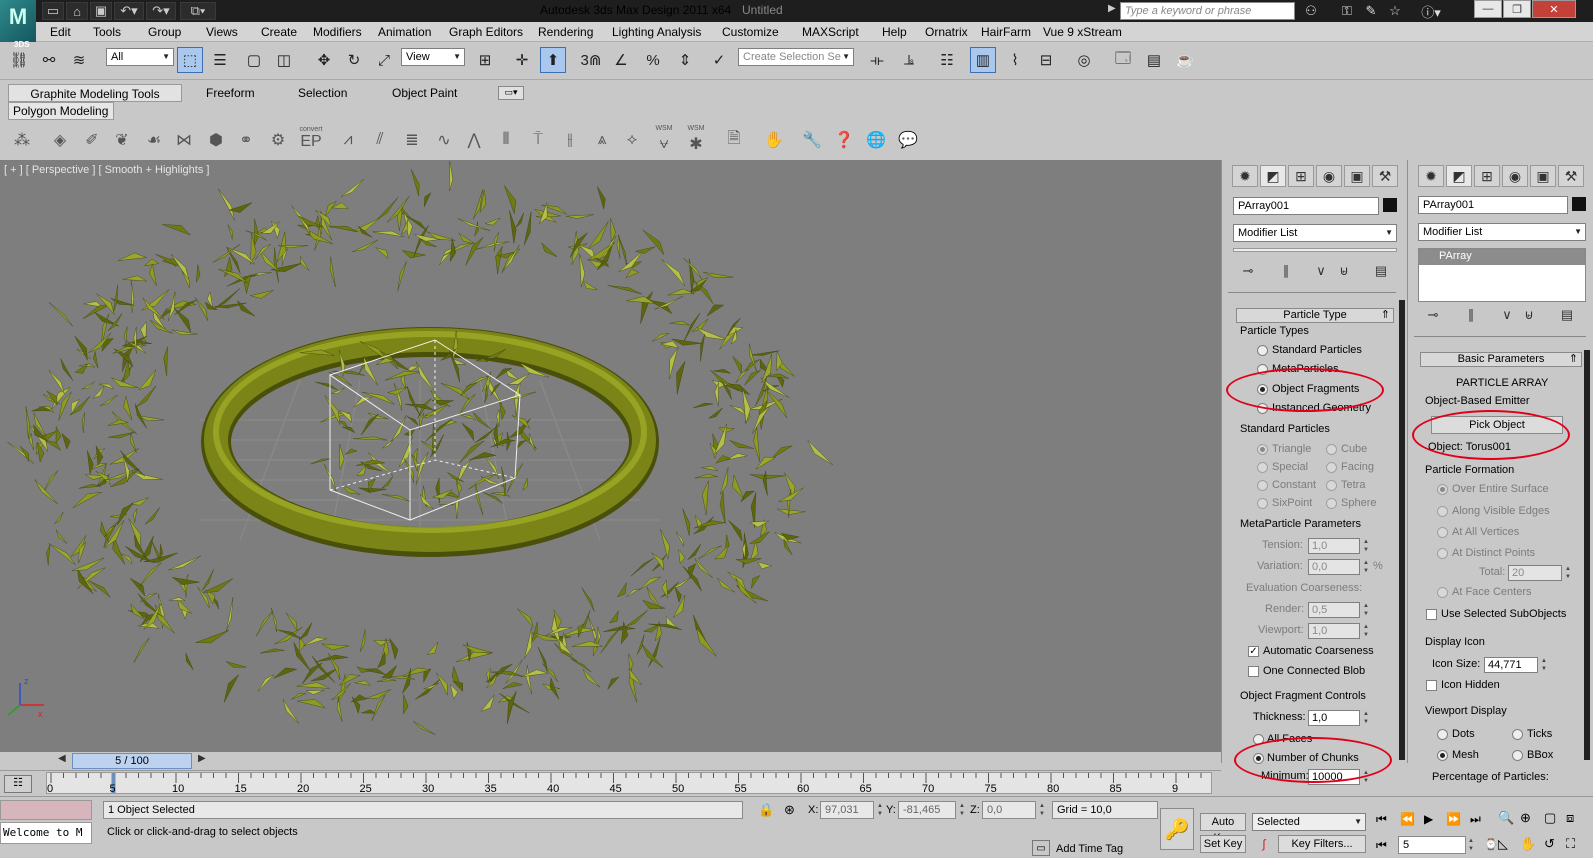  I want to click on orbit-icon: ↺, so click(1549, 844).